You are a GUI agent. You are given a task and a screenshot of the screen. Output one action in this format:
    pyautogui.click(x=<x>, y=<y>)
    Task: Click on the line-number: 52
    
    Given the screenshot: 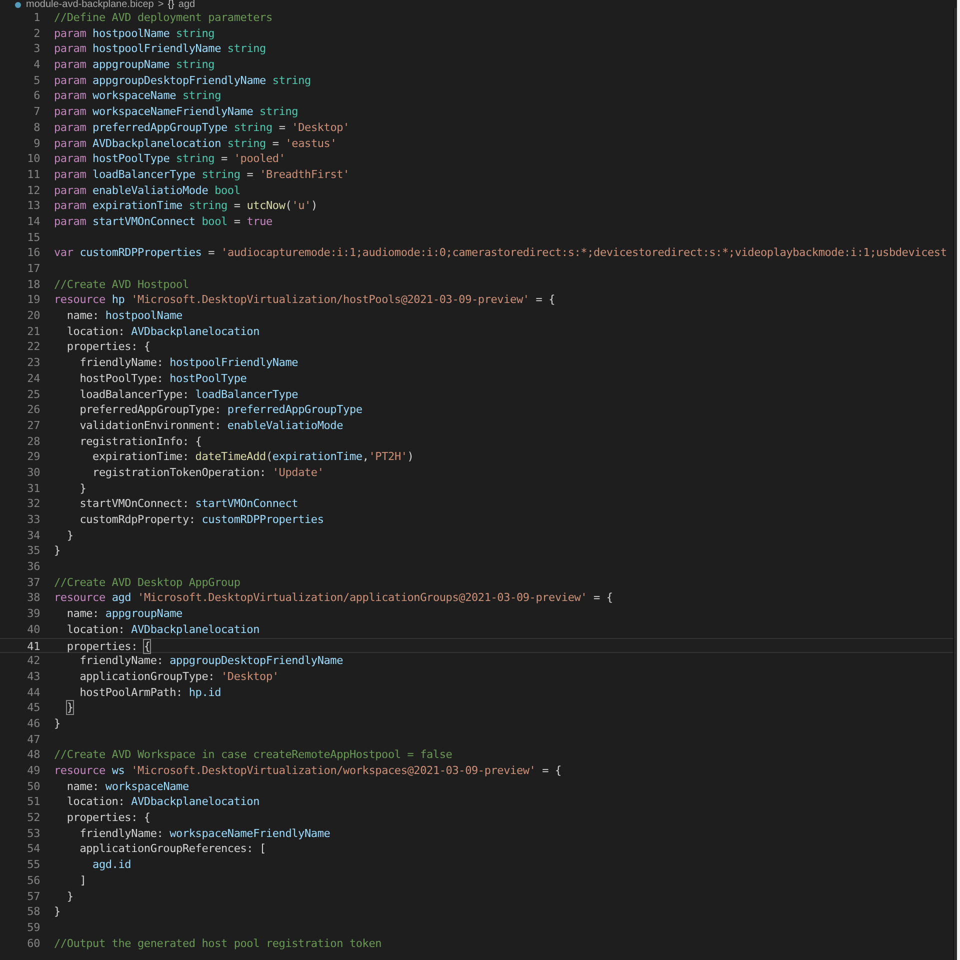 What is the action you would take?
    pyautogui.click(x=33, y=818)
    